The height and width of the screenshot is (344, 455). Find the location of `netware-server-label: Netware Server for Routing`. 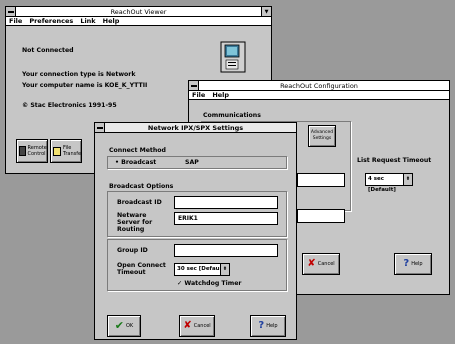

netware-server-label: Netware Server for Routing is located at coordinates (135, 222).